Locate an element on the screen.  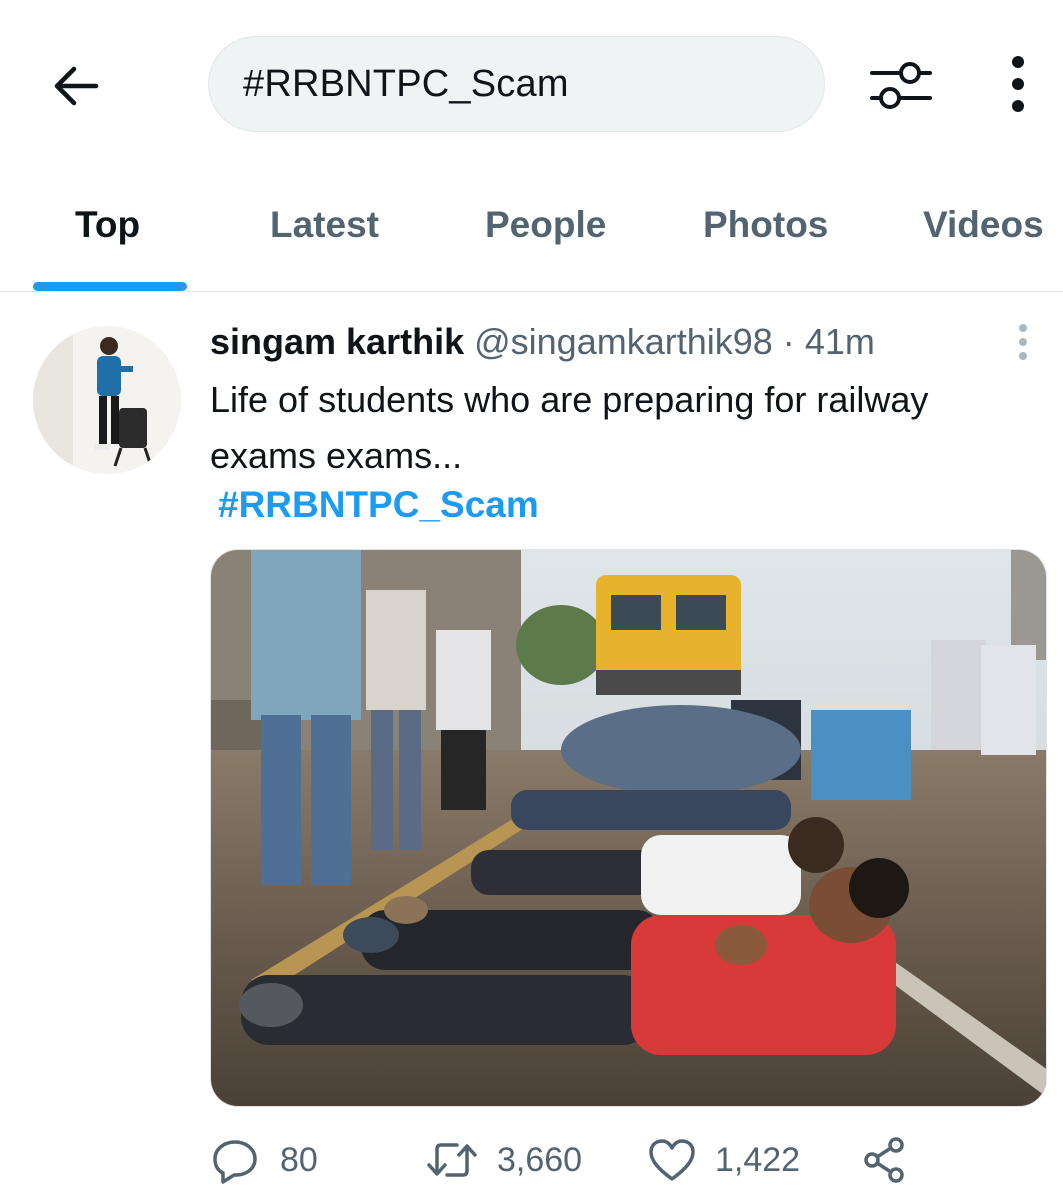
search-filter-button is located at coordinates (901, 86).